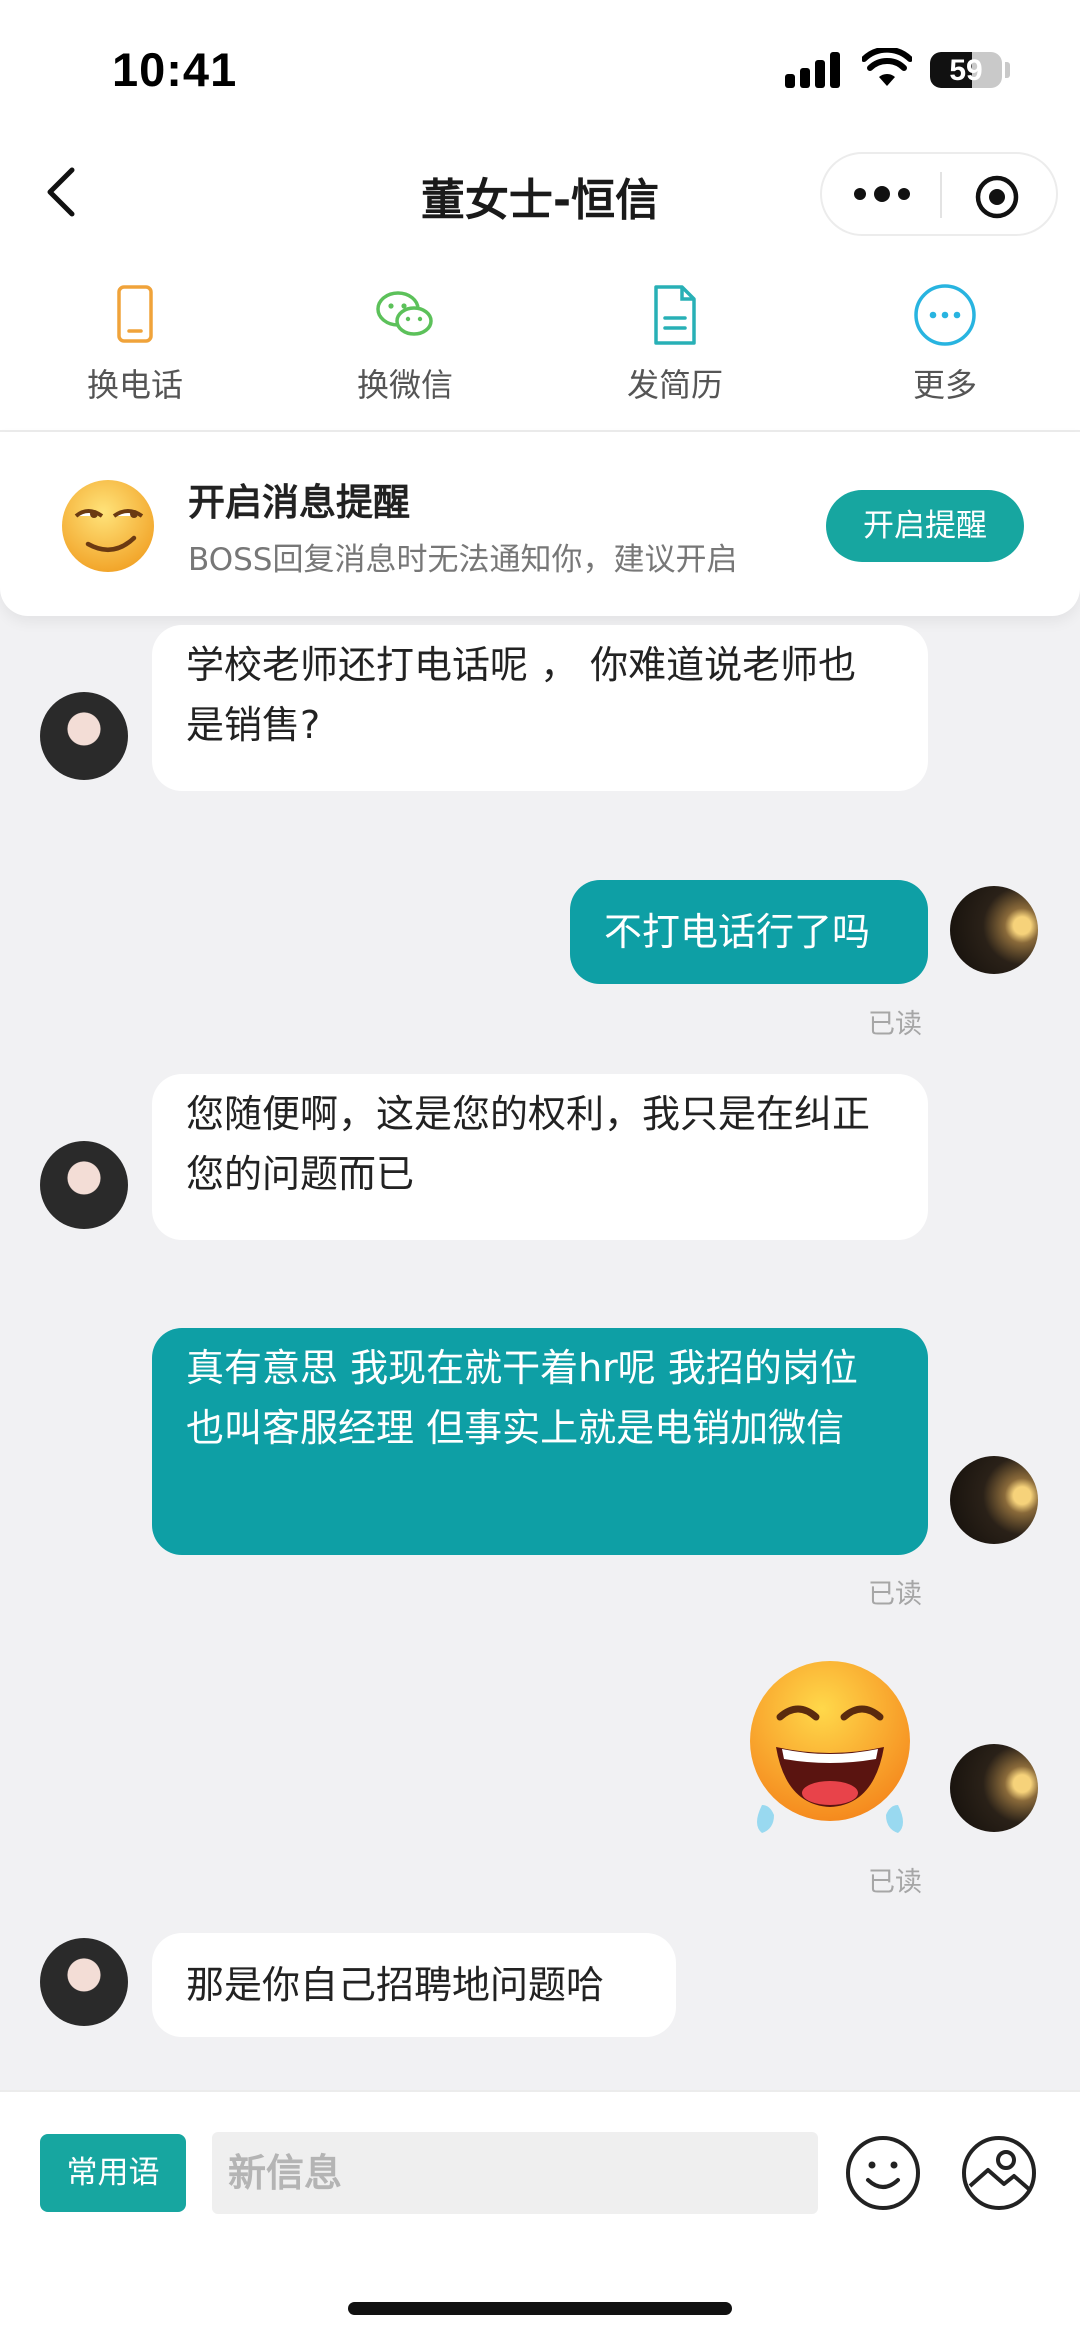  Describe the element at coordinates (945, 315) in the screenshot. I see `more-icon` at that location.